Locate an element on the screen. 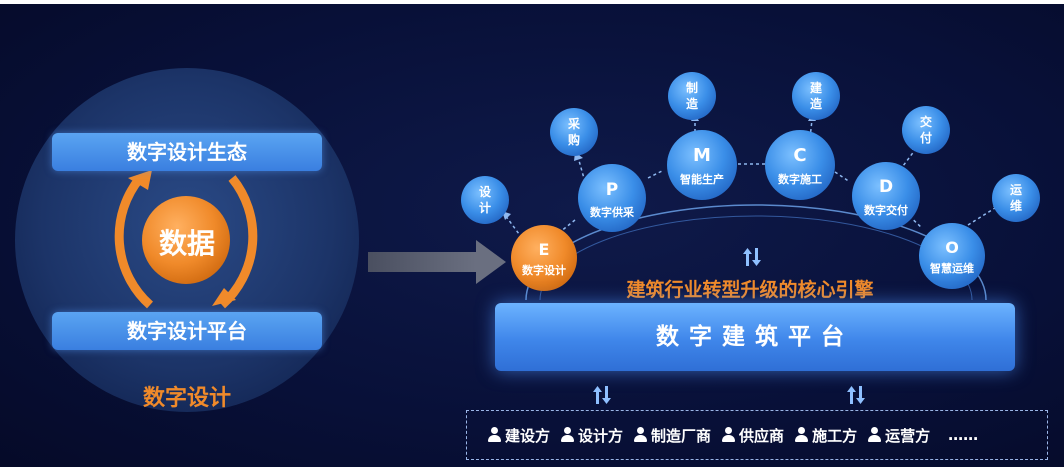 The image size is (1064, 467). stakeholder-item: 制造厂商 is located at coordinates (672, 435).